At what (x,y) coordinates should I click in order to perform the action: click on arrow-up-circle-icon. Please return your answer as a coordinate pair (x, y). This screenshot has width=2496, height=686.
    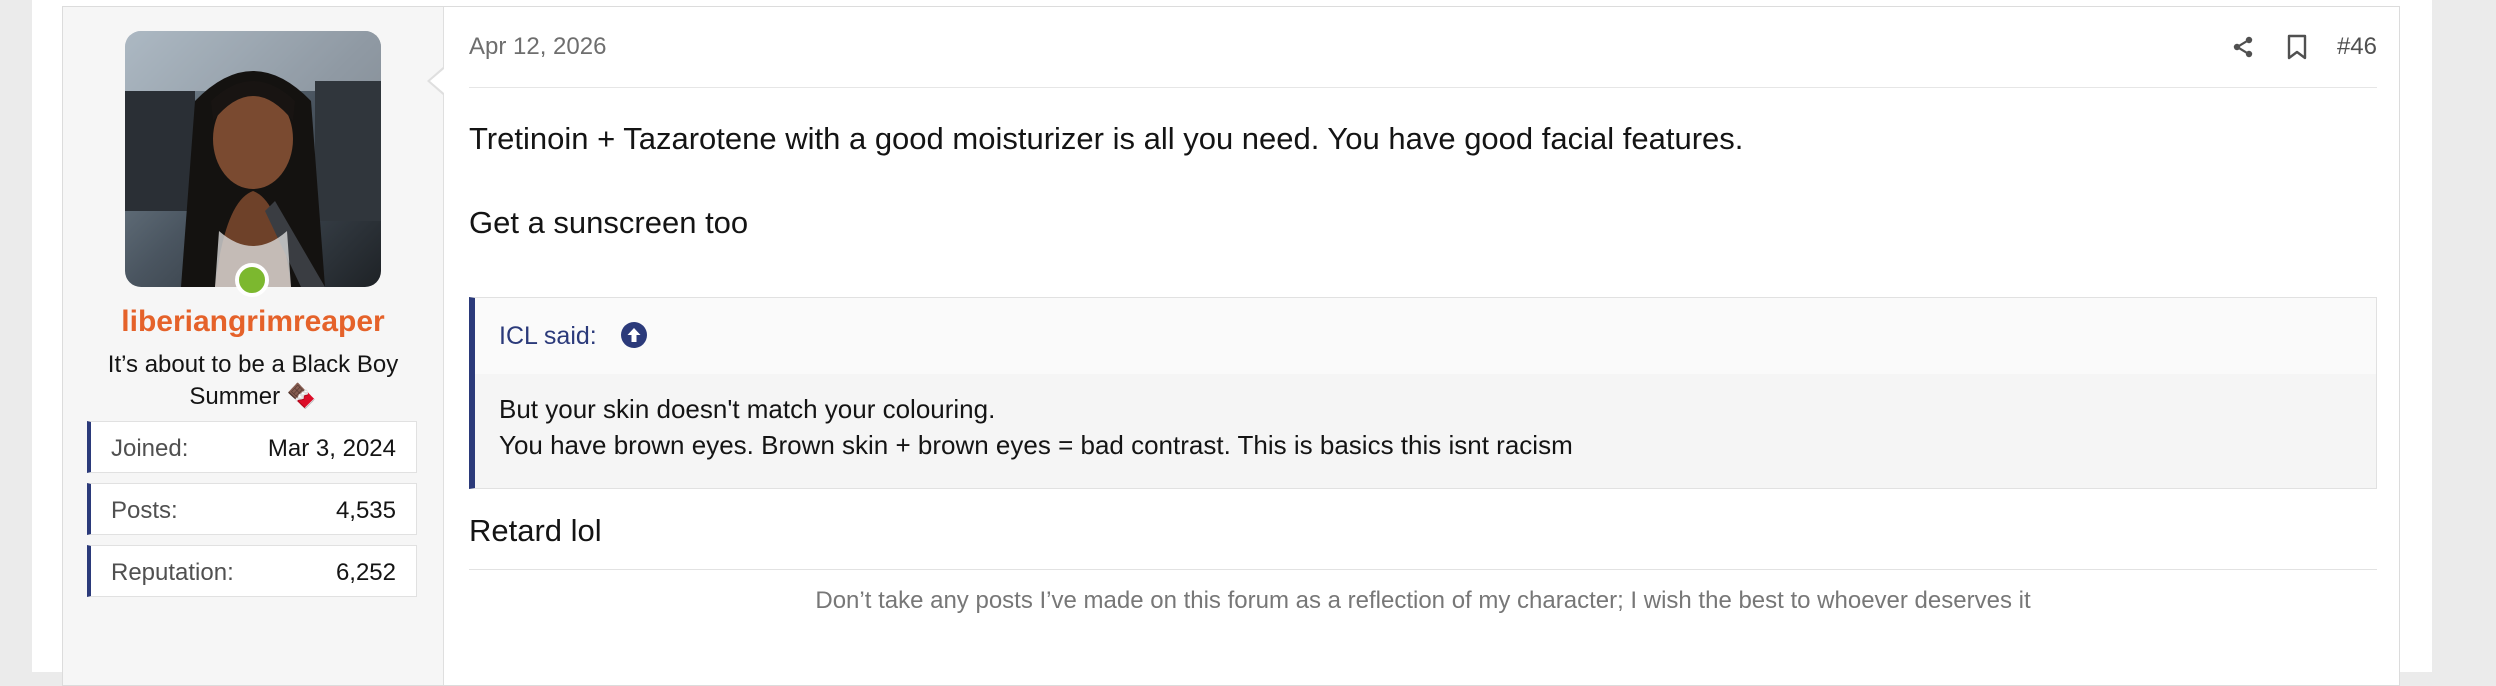
    Looking at the image, I should click on (634, 335).